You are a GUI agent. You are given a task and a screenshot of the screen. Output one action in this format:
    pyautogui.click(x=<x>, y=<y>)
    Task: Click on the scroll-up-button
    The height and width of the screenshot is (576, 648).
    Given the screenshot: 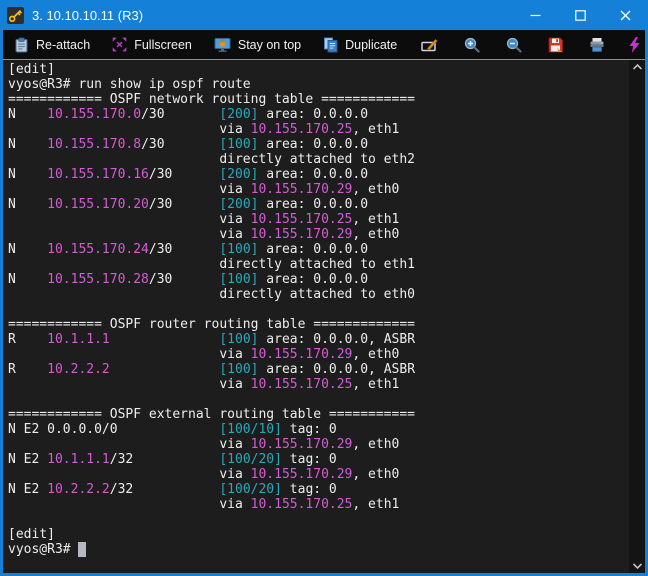 What is the action you would take?
    pyautogui.click(x=637, y=67)
    